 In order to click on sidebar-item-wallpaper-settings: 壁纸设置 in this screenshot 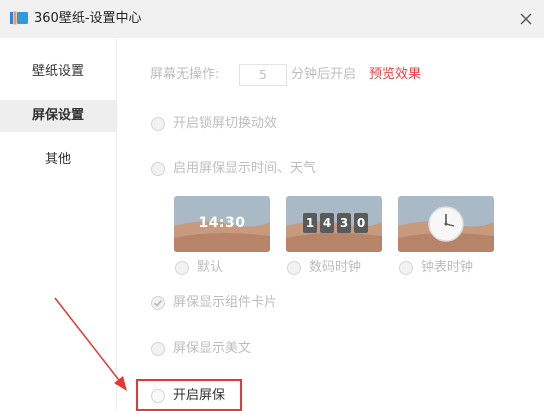, I will do `click(58, 72)`.